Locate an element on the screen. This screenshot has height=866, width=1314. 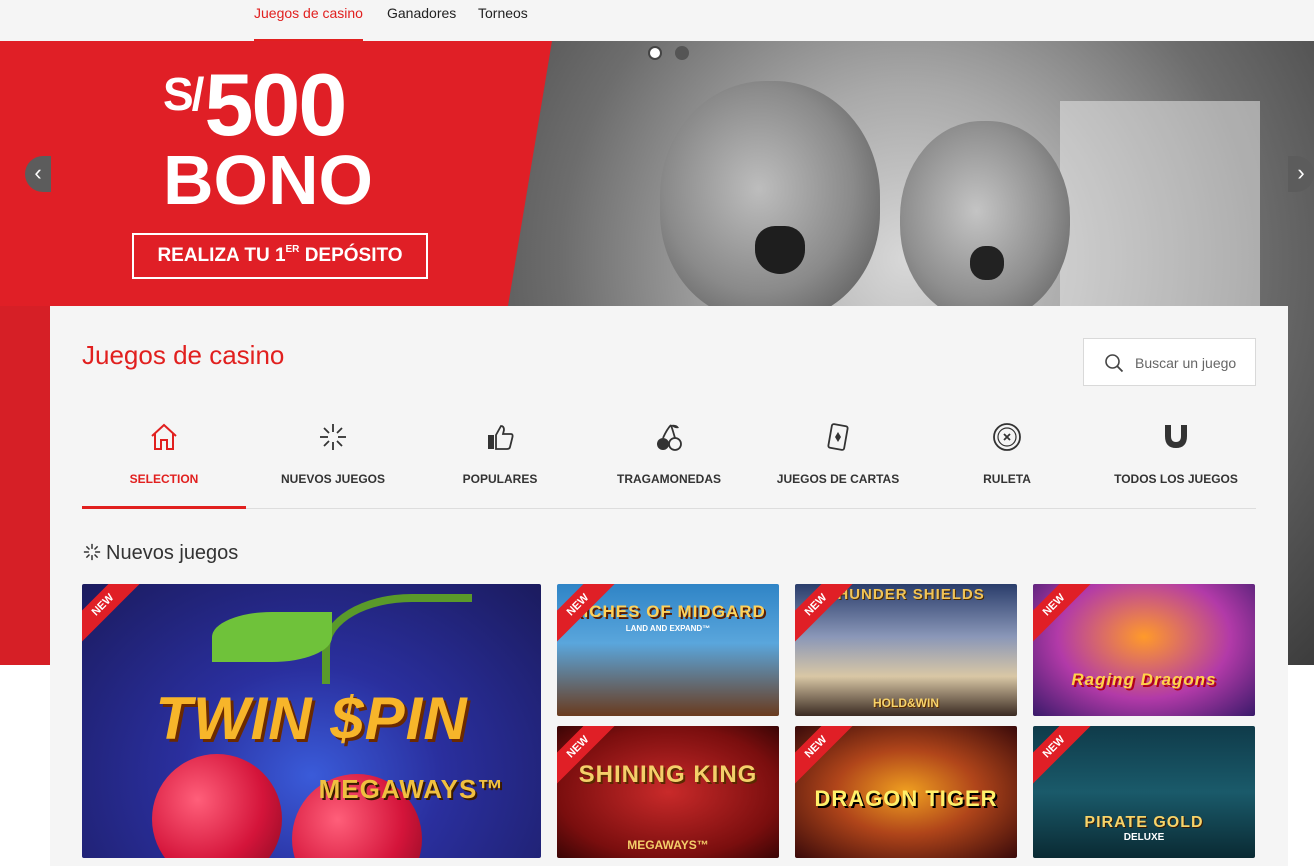
category-label: RULETA is located at coordinates (1007, 479).